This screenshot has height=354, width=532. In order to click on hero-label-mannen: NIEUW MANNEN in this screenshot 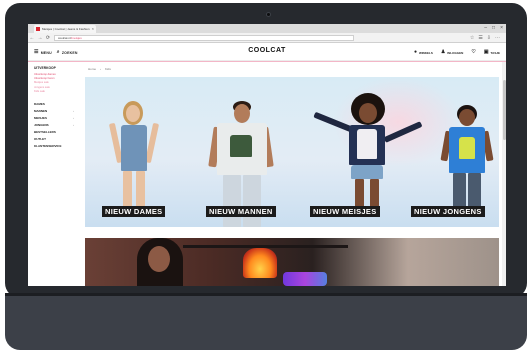, I will do `click(241, 211)`.